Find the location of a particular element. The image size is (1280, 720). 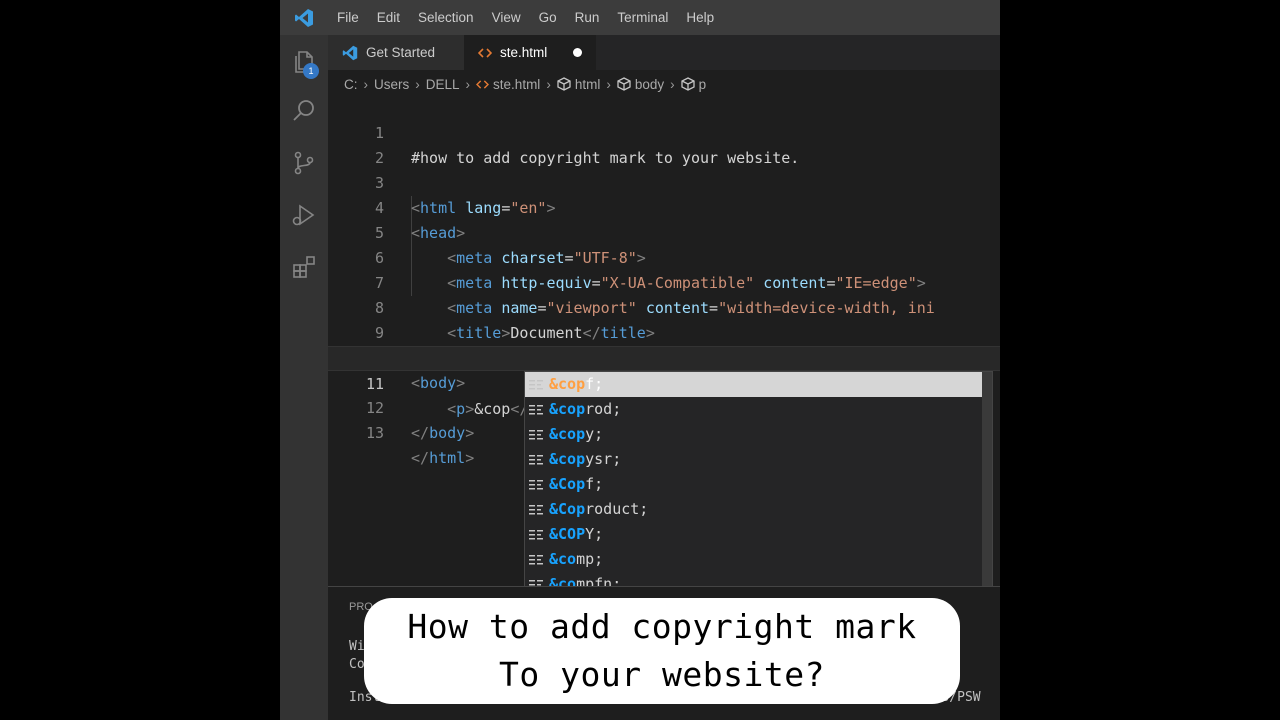

suggestion-rest: rod; is located at coordinates (603, 409).